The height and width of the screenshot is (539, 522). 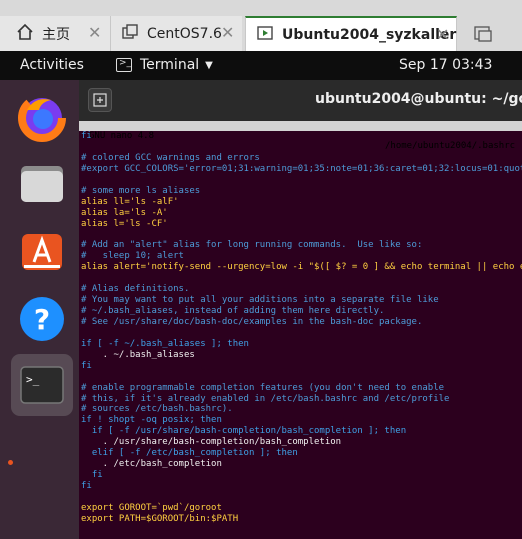 What do you see at coordinates (418, 99) in the screenshot?
I see `terminal-title: ubuntu2004@ubuntu: ~/go_p` at bounding box center [418, 99].